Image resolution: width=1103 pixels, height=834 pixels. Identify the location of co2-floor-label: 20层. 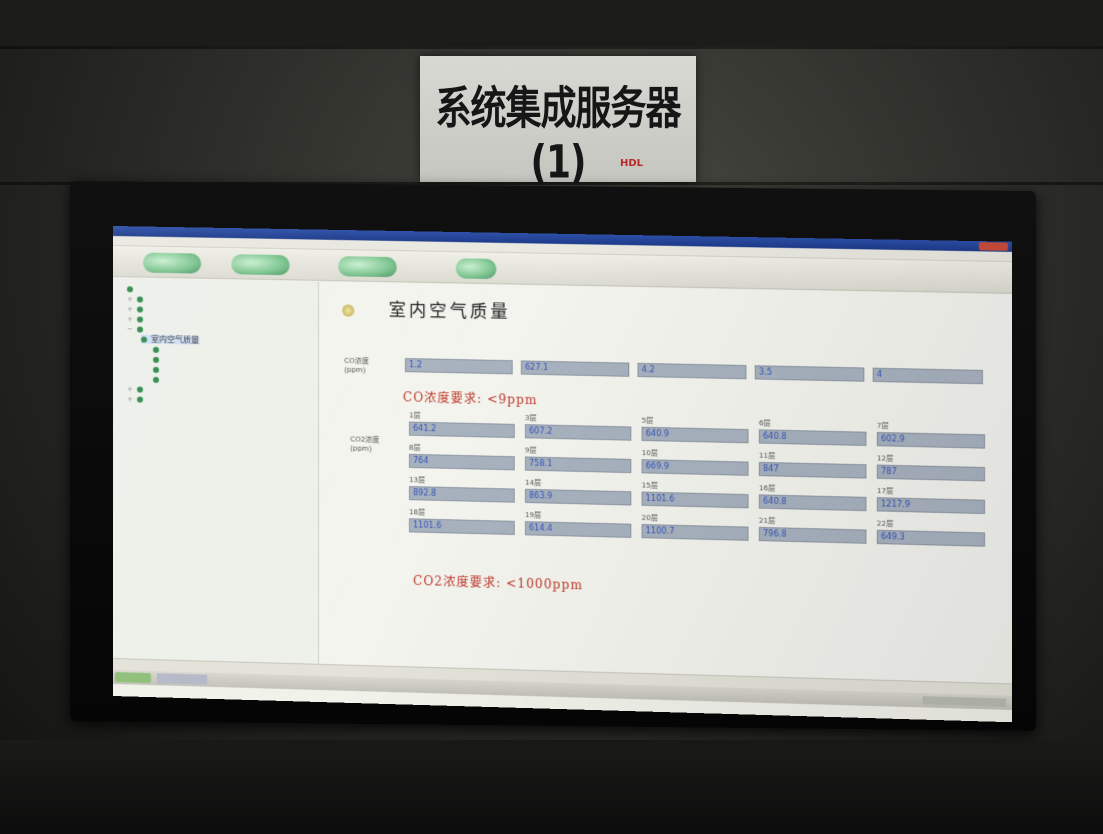
(649, 518).